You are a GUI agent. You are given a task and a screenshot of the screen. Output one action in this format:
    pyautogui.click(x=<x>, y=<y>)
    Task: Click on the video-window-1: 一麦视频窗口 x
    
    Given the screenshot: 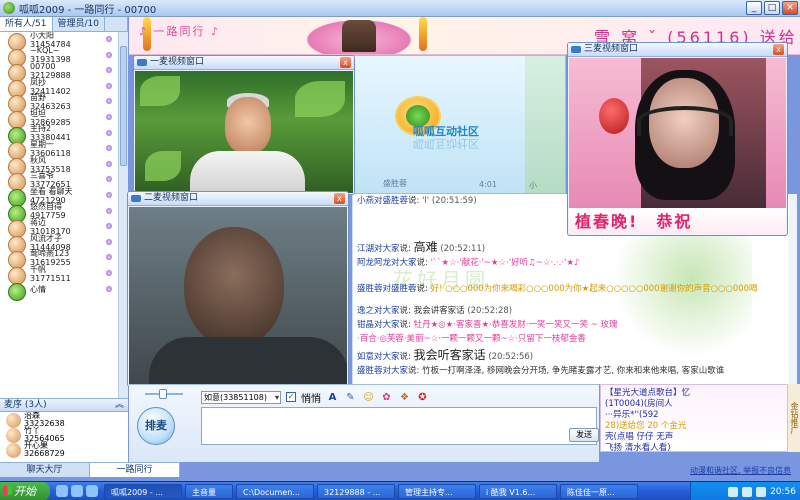 What is the action you would take?
    pyautogui.click(x=244, y=125)
    